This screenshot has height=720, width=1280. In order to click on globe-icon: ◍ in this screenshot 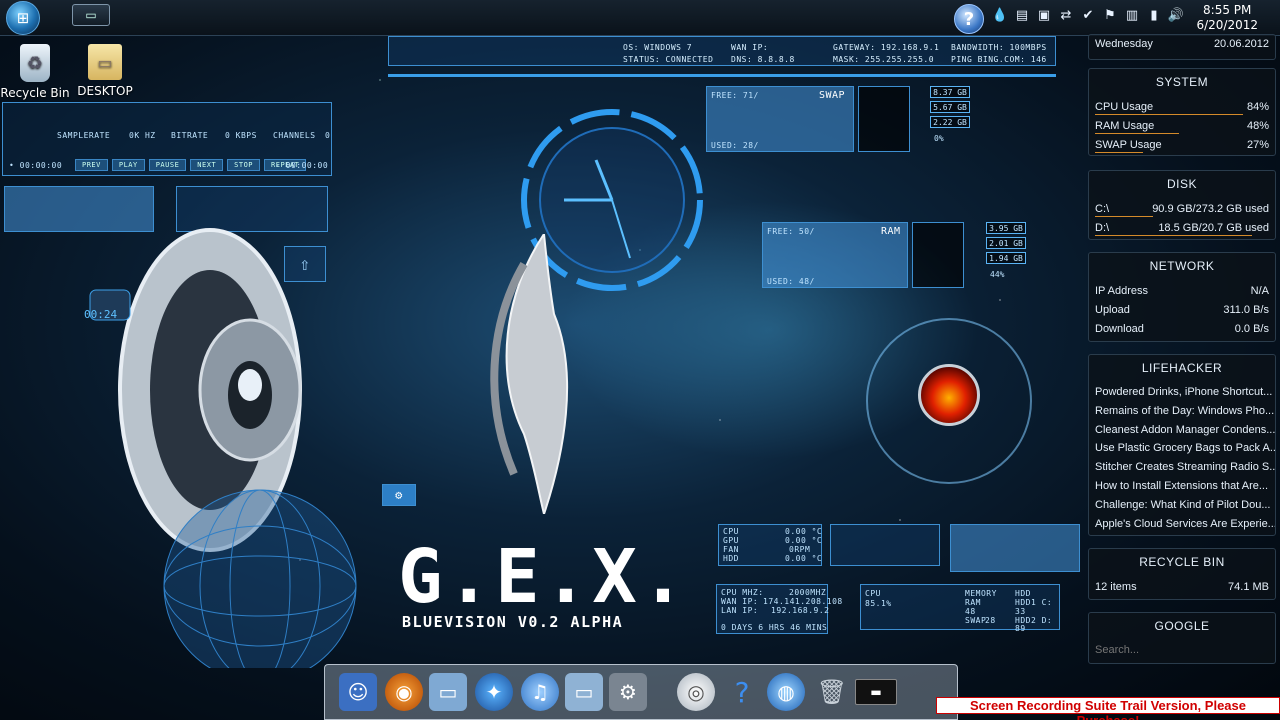, I will do `click(786, 692)`.